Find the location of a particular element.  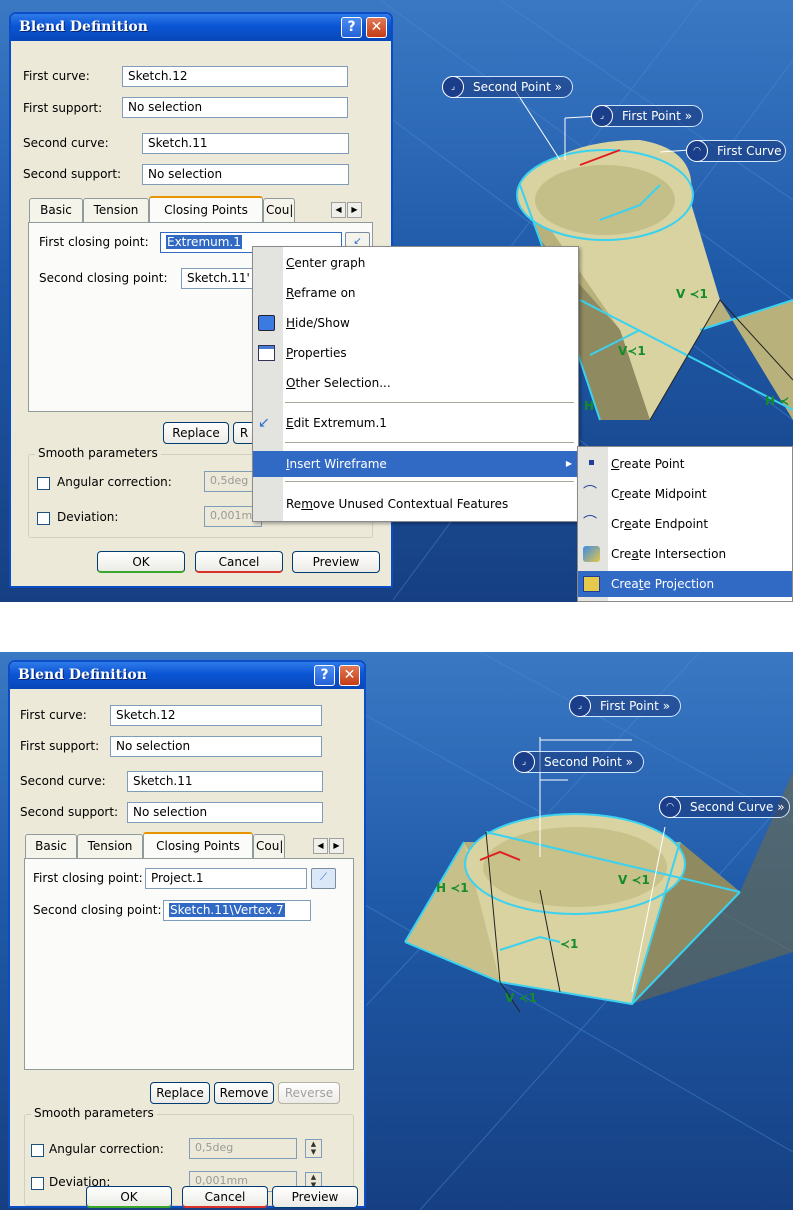

menu-item-insert-wireframe: Insert Wireframe ▶ is located at coordinates (415, 464).